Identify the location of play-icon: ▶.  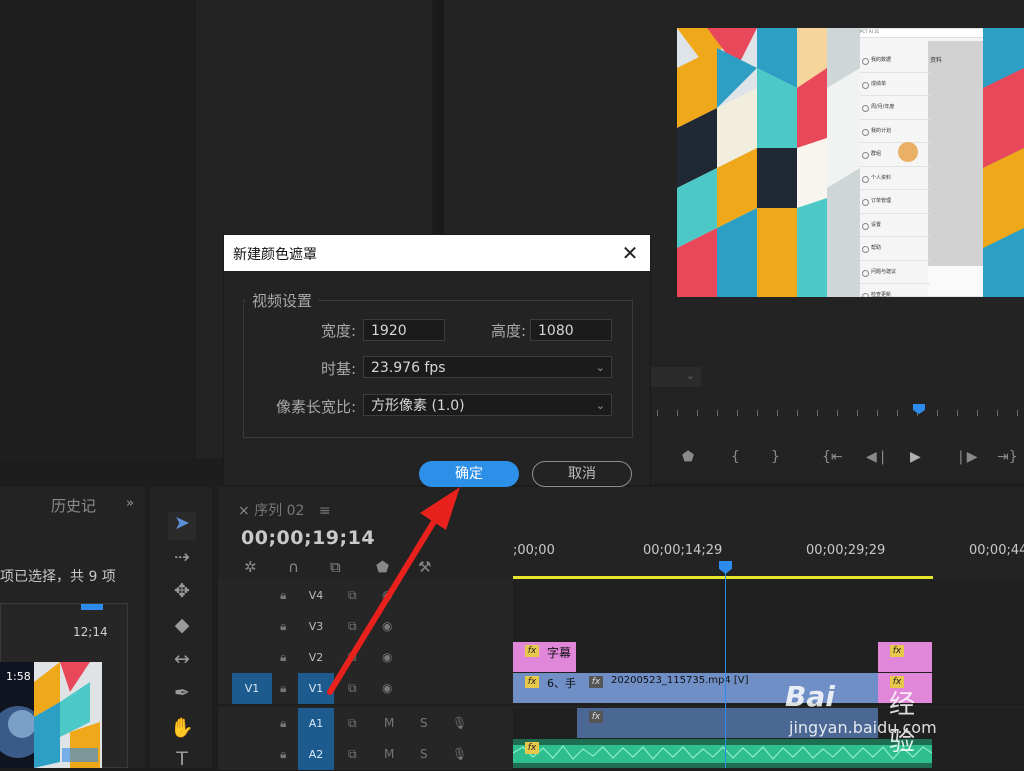
(915, 457).